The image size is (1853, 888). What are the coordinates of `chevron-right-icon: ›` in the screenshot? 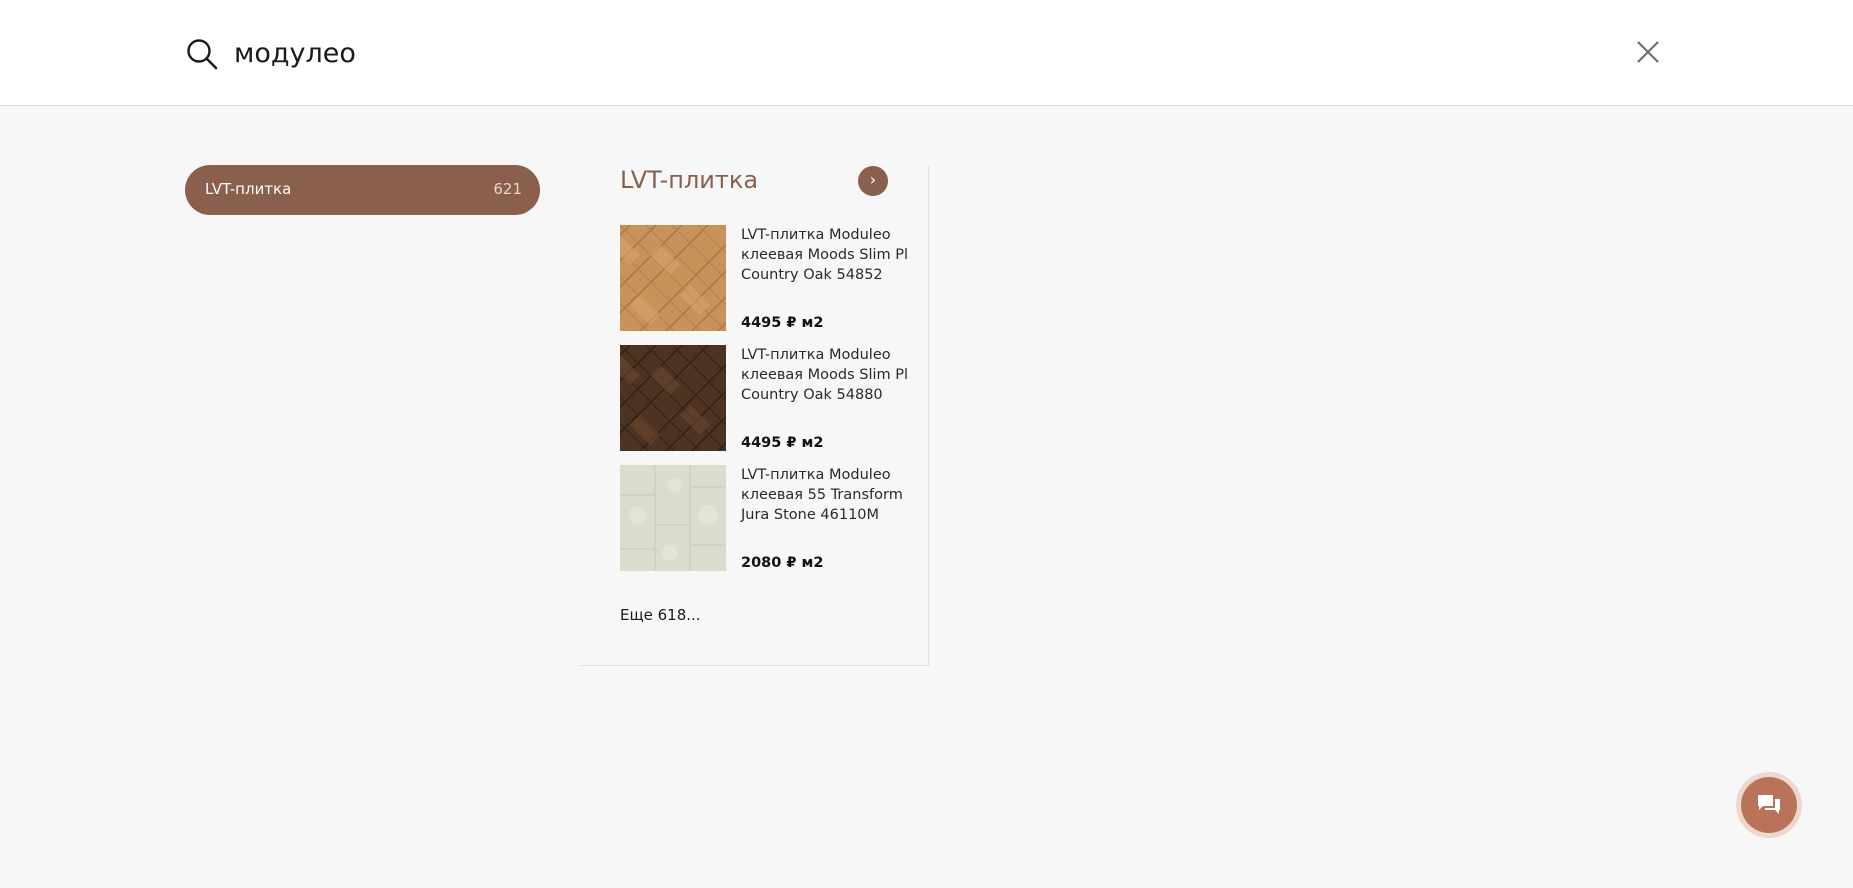 It's located at (873, 181).